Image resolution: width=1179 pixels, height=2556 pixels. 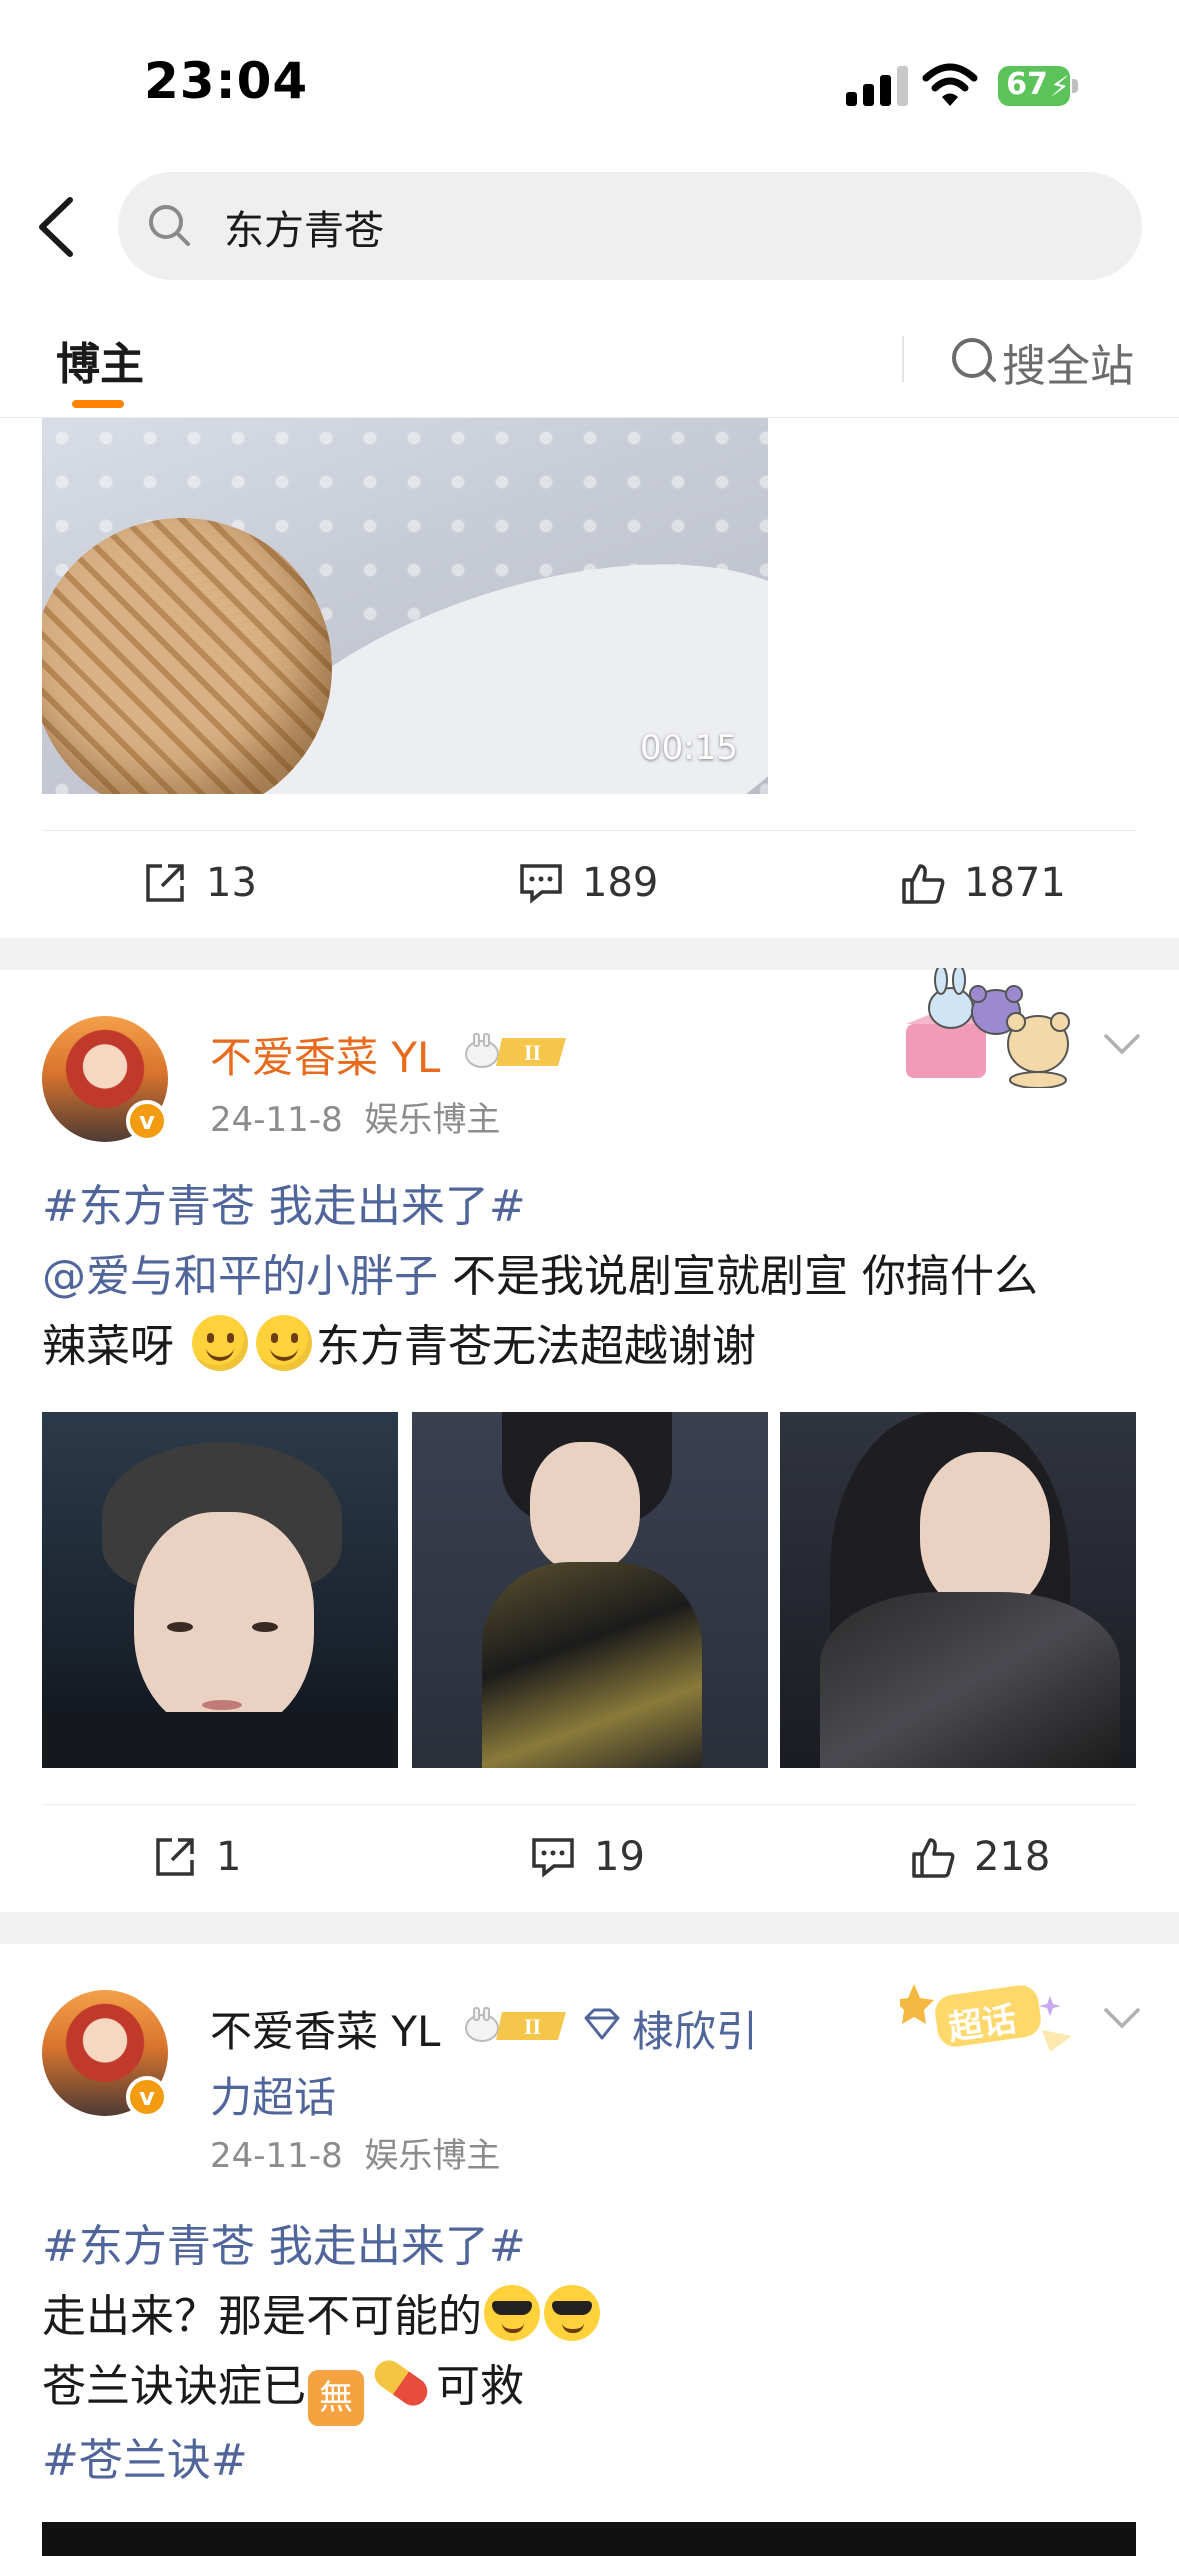 I want to click on search-all-site-label: 搜全站, so click(x=1068, y=366).